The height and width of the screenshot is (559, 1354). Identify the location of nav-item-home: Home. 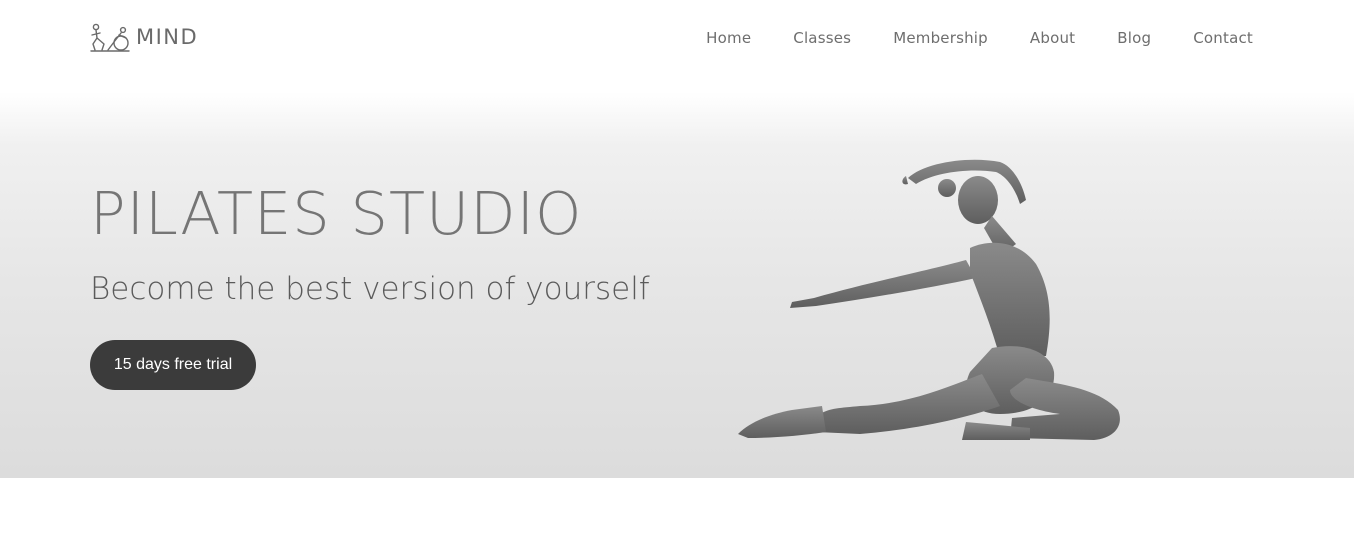
(728, 38).